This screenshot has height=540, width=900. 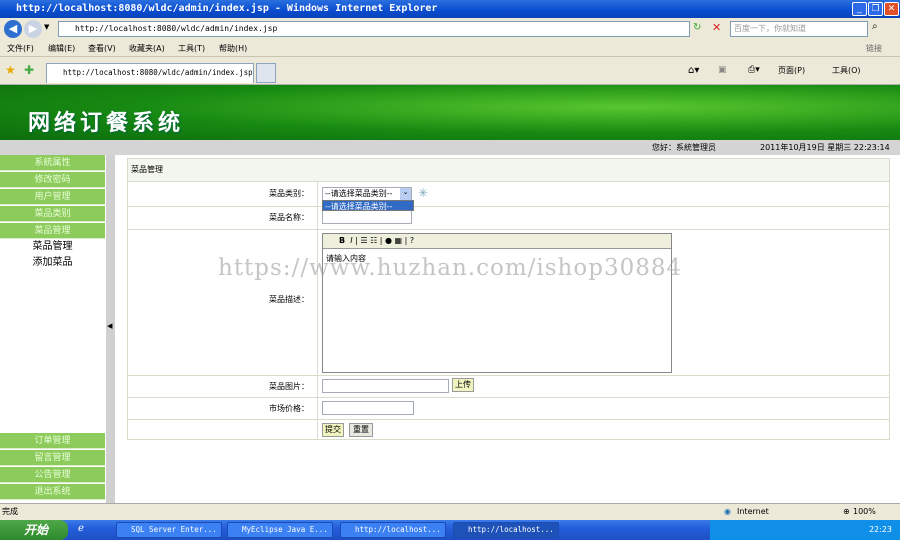 I want to click on price-label: 市场价格：, so click(x=223, y=408).